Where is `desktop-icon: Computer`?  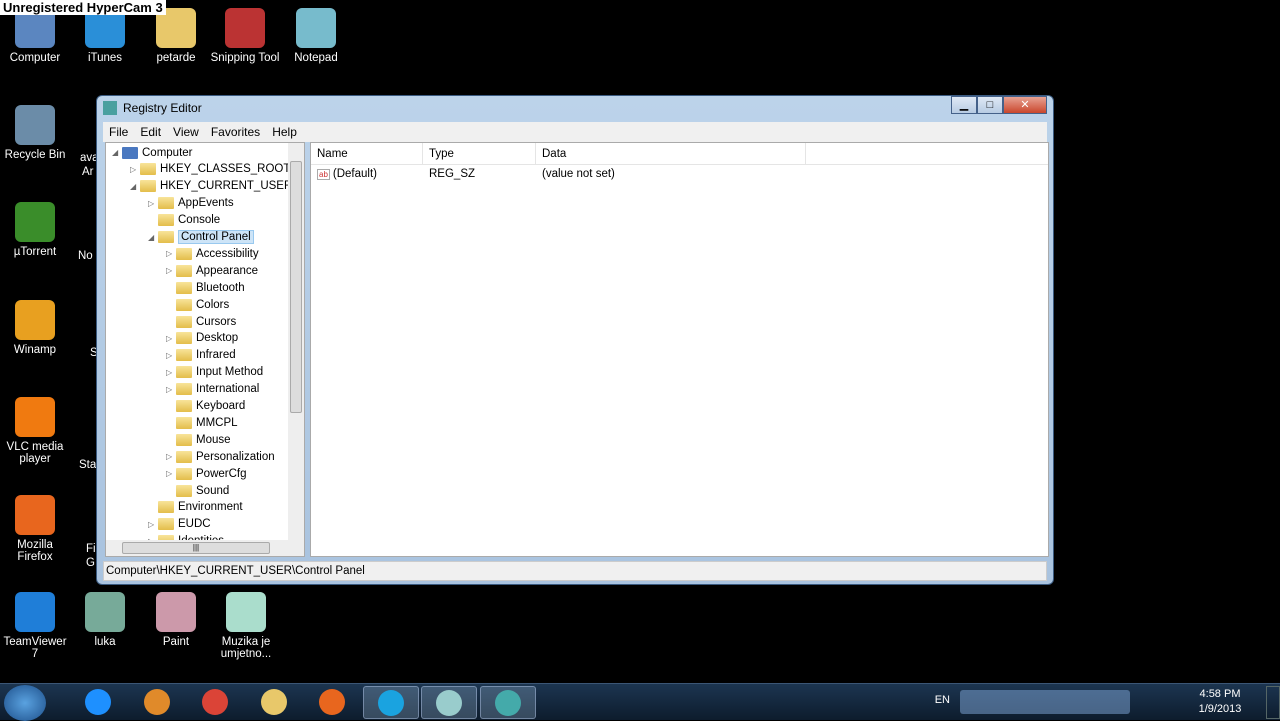 desktop-icon: Computer is located at coordinates (35, 36).